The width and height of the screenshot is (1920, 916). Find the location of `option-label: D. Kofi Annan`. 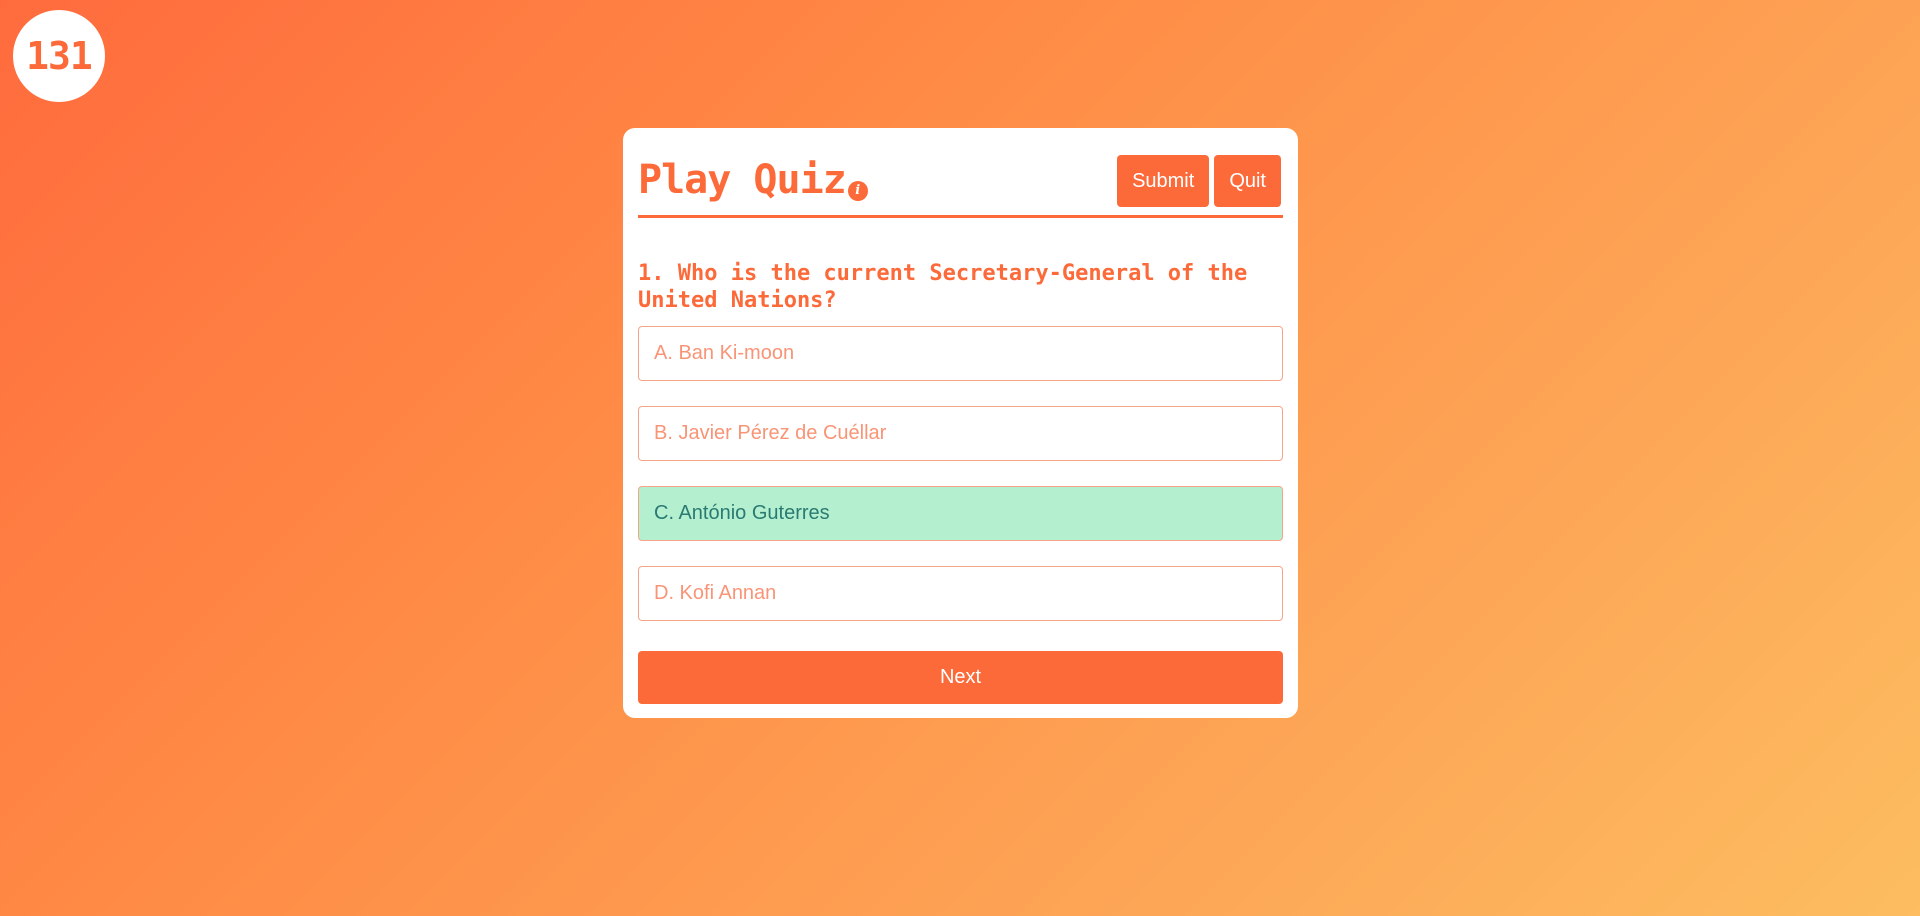

option-label: D. Kofi Annan is located at coordinates (715, 593).